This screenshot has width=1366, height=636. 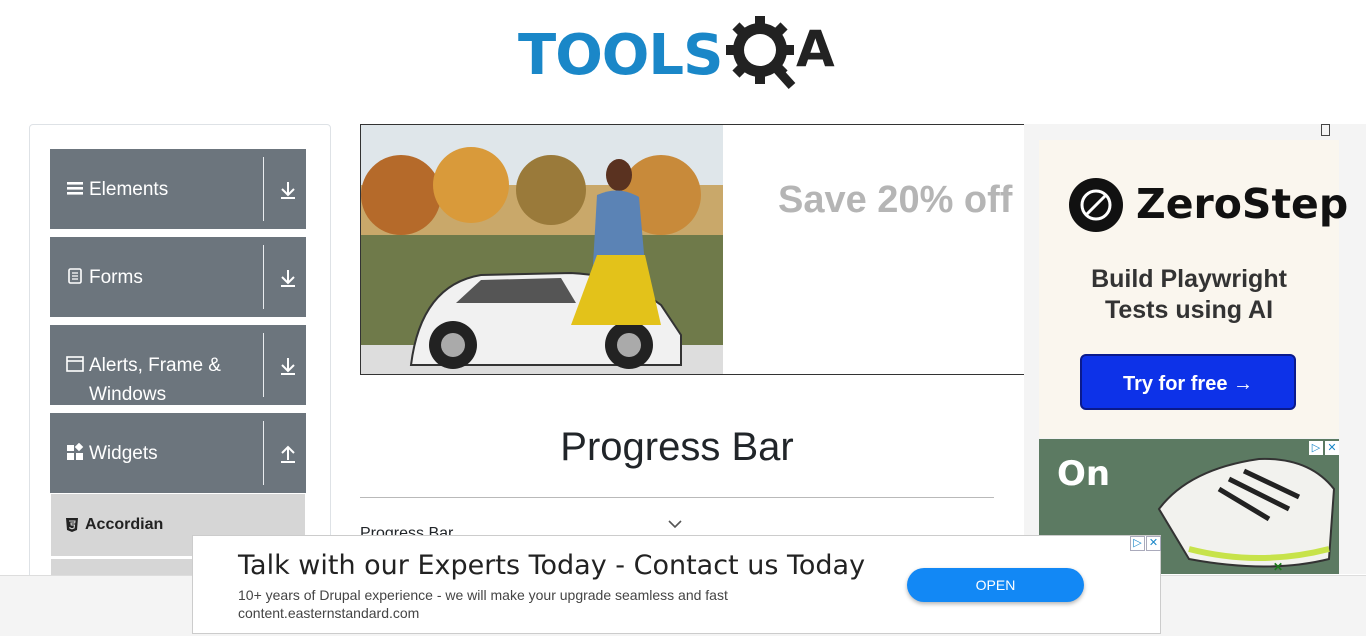 What do you see at coordinates (178, 189) in the screenshot?
I see `sidebar-group-elements: Elements` at bounding box center [178, 189].